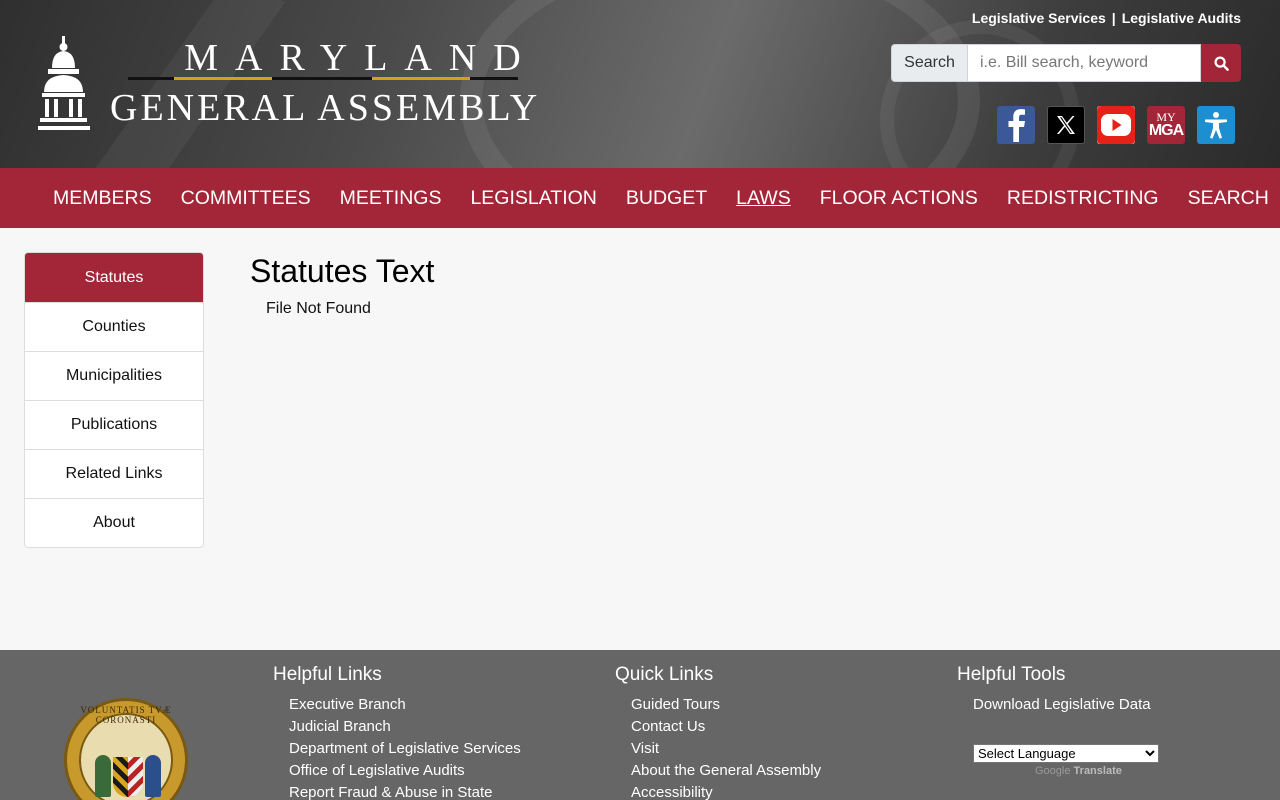  I want to click on footer-quick-links-title: Quick Links, so click(664, 674).